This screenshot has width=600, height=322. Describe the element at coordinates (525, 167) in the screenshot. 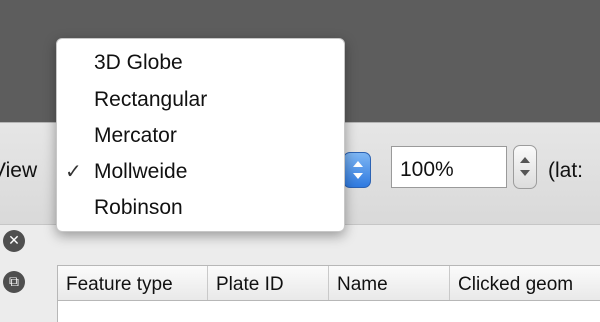

I see `zoom-stepper` at that location.